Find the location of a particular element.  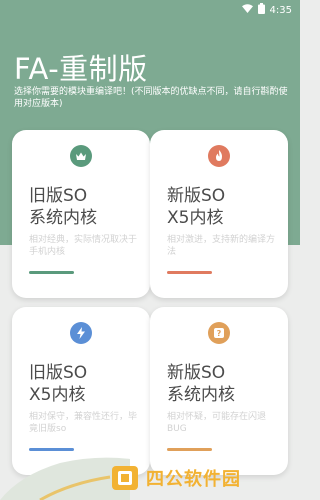

lightning-icon is located at coordinates (81, 333).